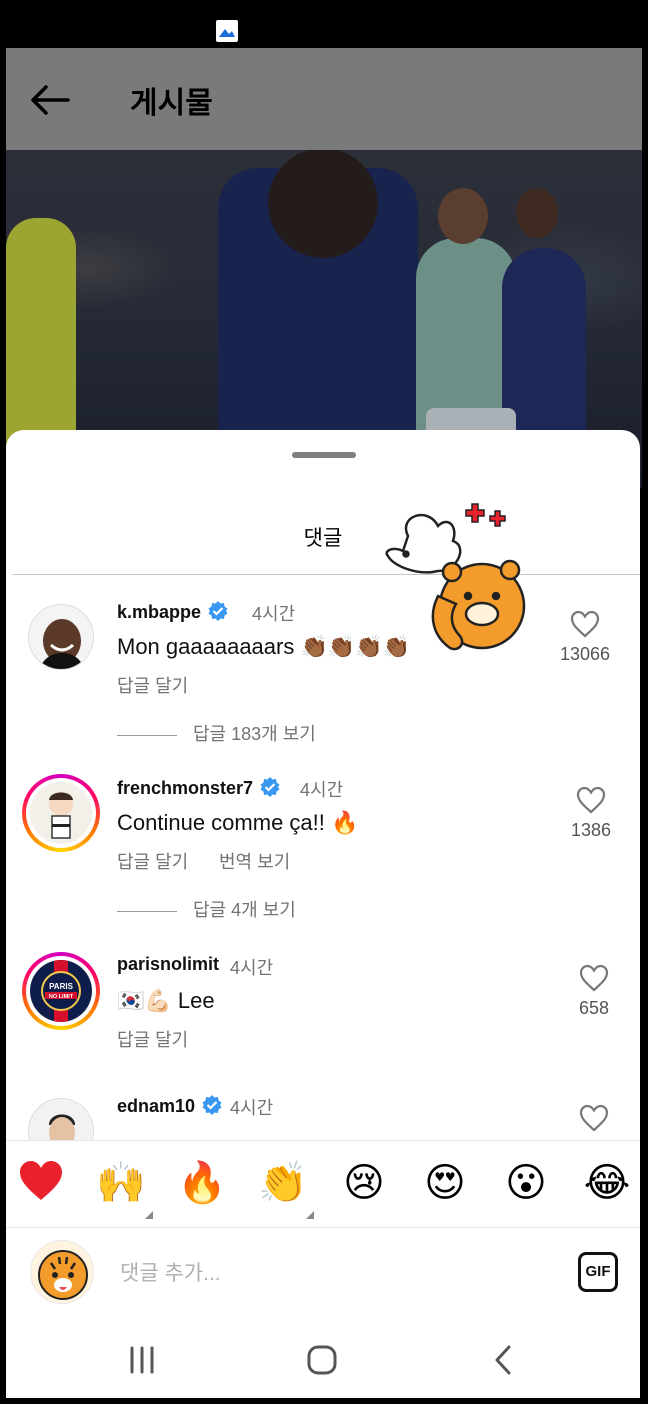 The width and height of the screenshot is (648, 1404). I want to click on my-avatar, so click(62, 1272).